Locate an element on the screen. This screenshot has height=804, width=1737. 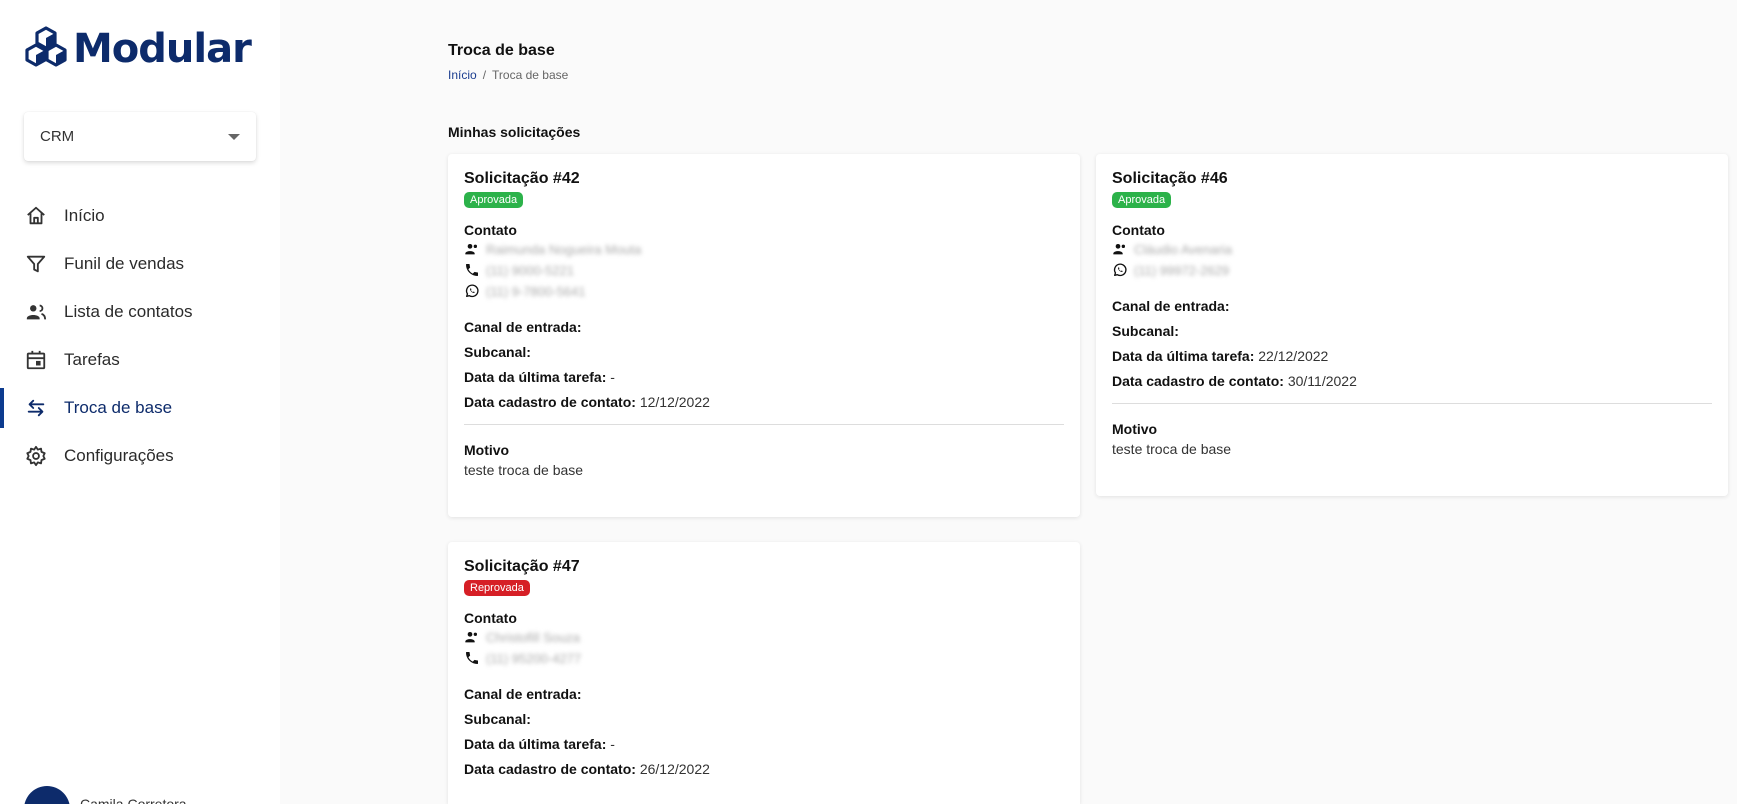
contact-phone: (11) 95200-4277 is located at coordinates (533, 658).